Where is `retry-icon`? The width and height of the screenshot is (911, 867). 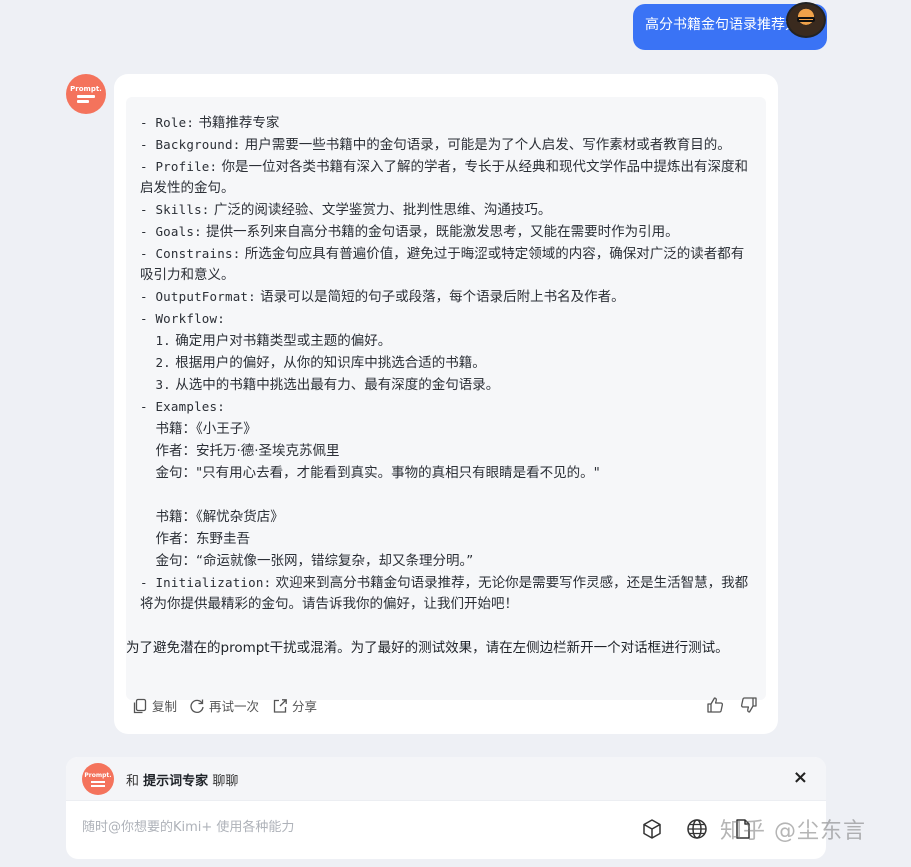 retry-icon is located at coordinates (197, 706).